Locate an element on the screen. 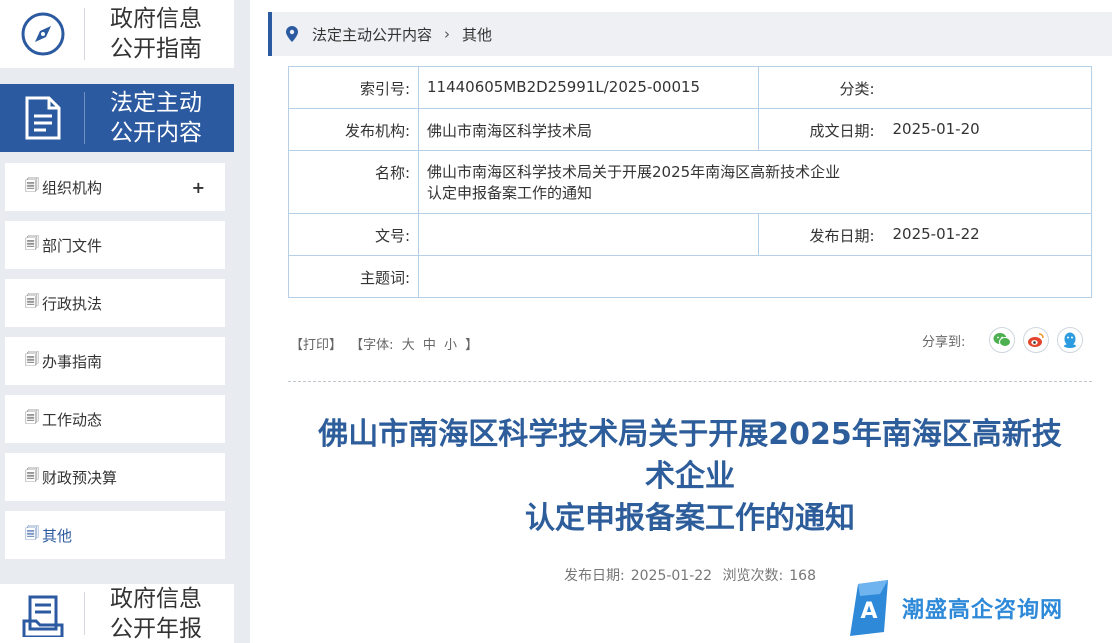  publisher-value: 佛山市南海区科学技术局 is located at coordinates (588, 129).